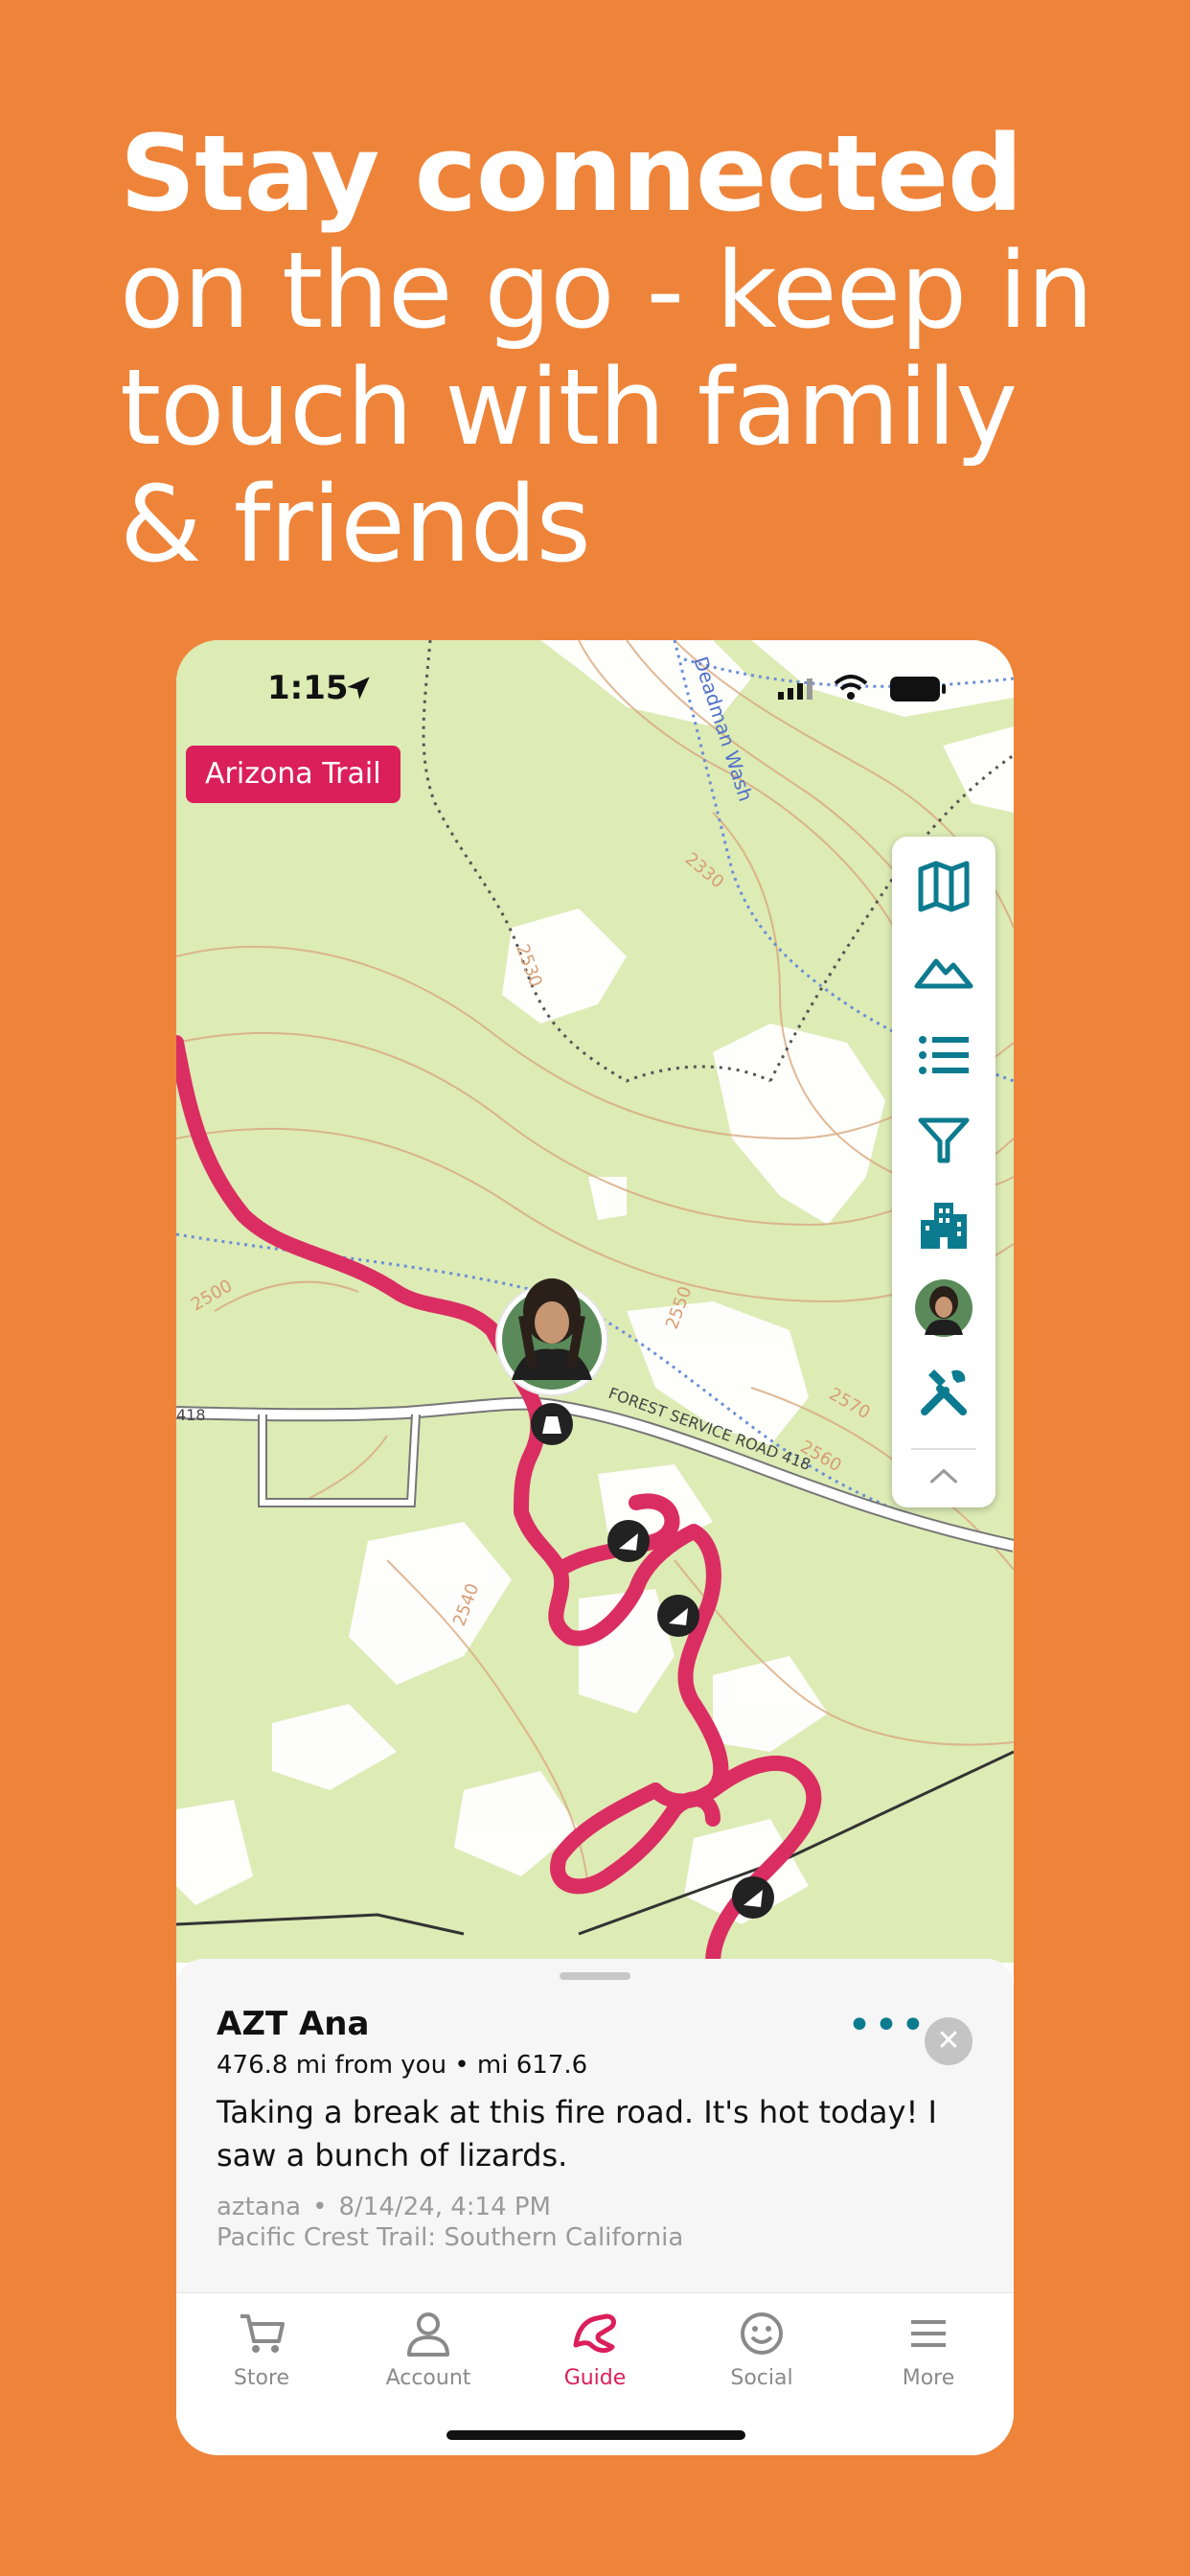 The image size is (1190, 2576). What do you see at coordinates (308, 688) in the screenshot?
I see `status-time: 1:15` at bounding box center [308, 688].